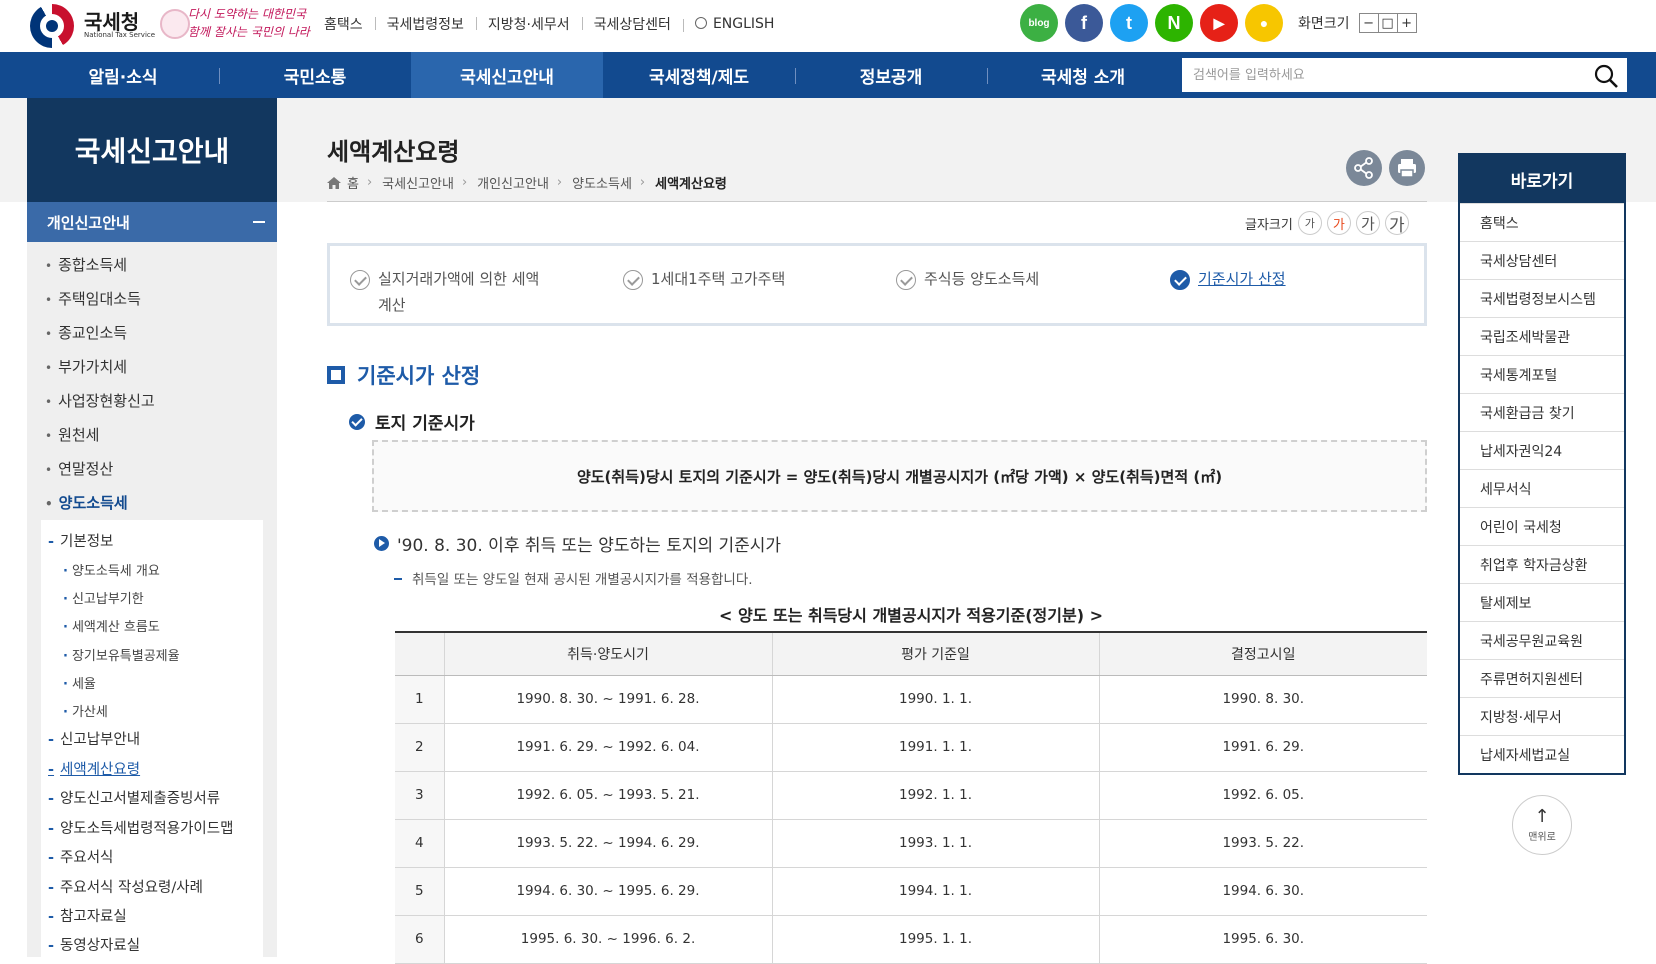  What do you see at coordinates (336, 375) in the screenshot?
I see `square-bullet-icon` at bounding box center [336, 375].